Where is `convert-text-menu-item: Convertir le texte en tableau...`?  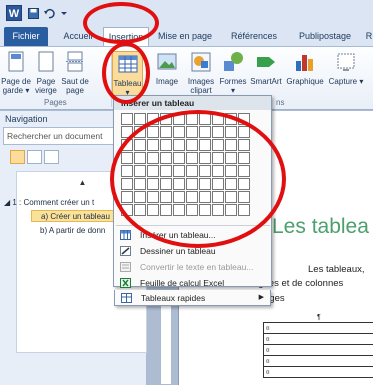 convert-text-menu-item: Convertir le texte en tableau... is located at coordinates (192, 267).